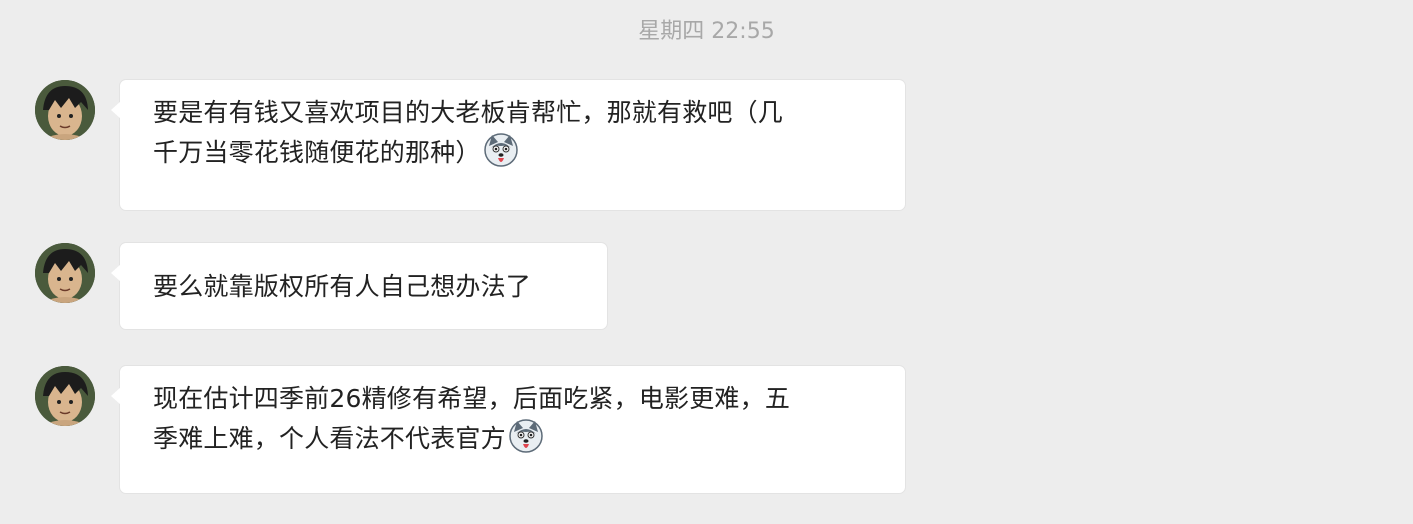 The image size is (1413, 524). Describe the element at coordinates (342, 286) in the screenshot. I see `message-text-line: 要么就靠版权所有人自己想办法了` at that location.